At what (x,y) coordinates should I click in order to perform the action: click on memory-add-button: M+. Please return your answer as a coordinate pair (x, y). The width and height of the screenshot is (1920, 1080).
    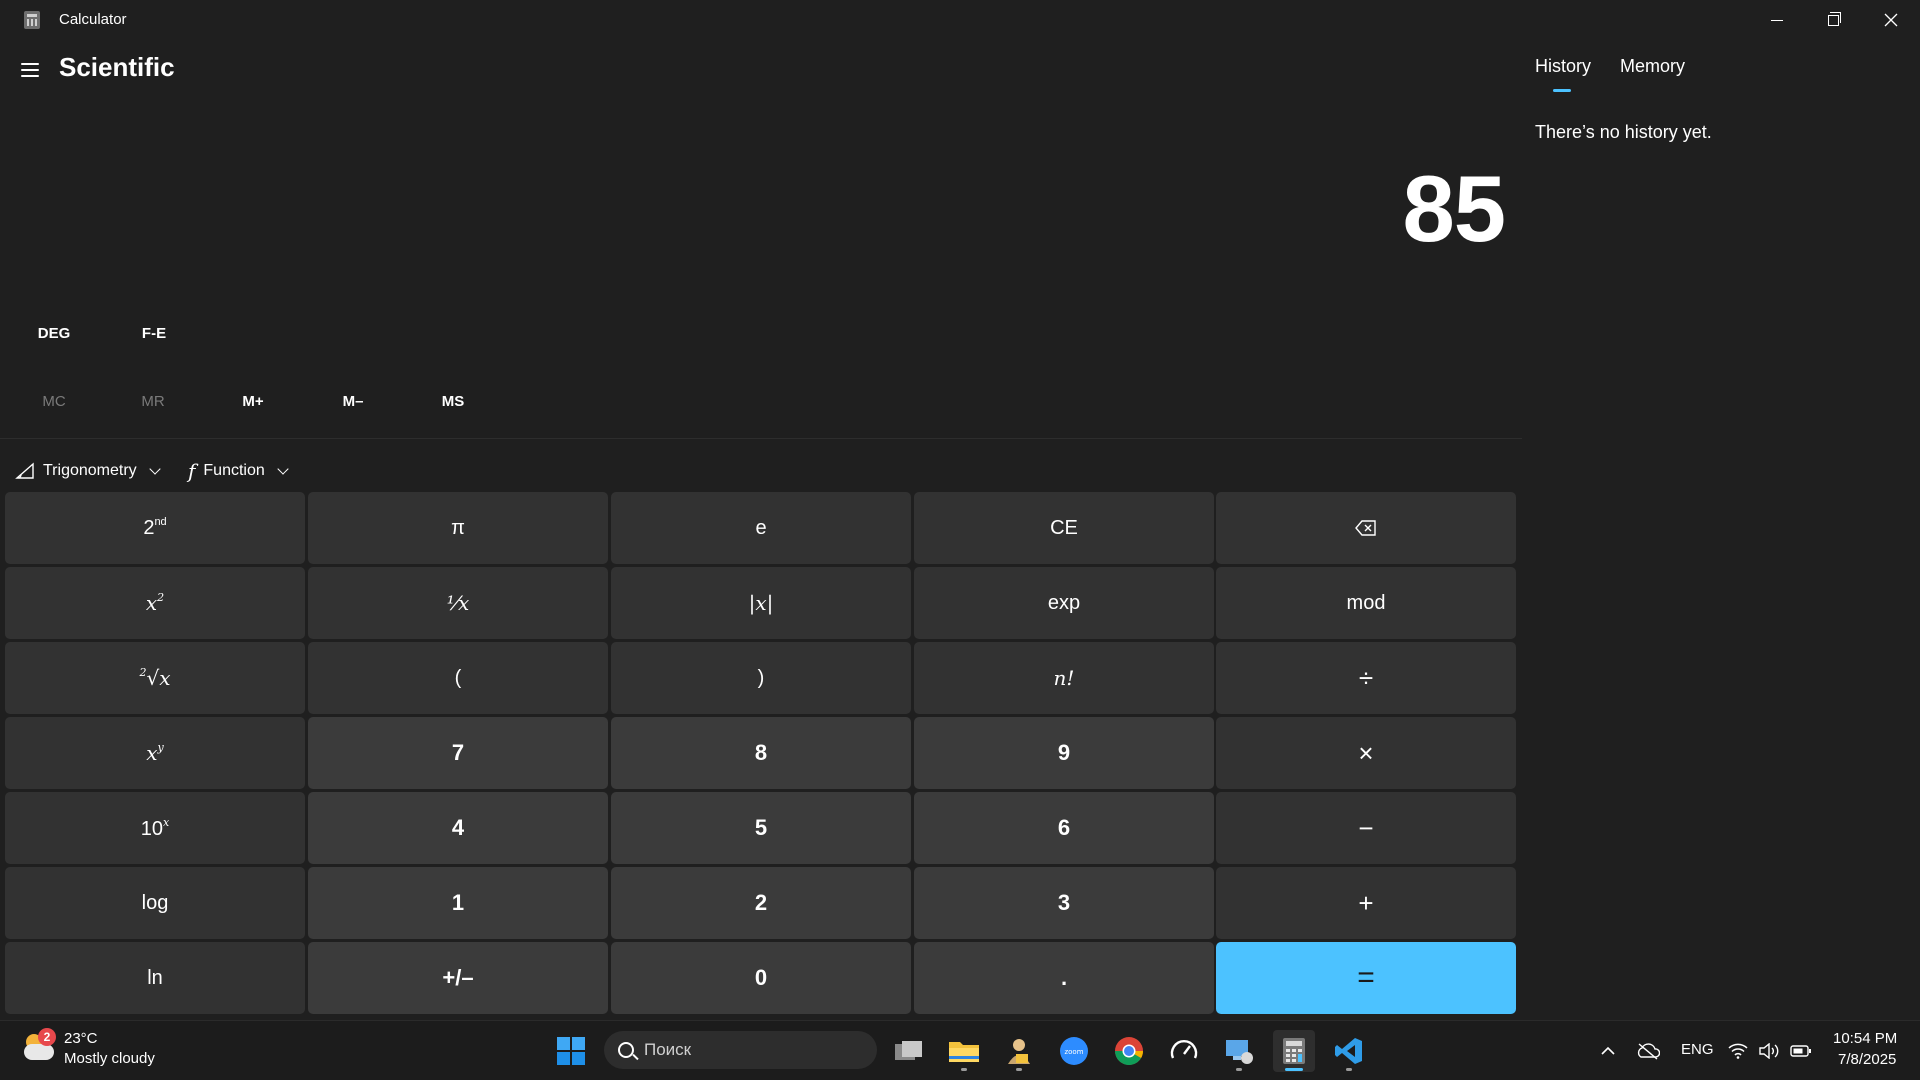
    Looking at the image, I should click on (253, 401).